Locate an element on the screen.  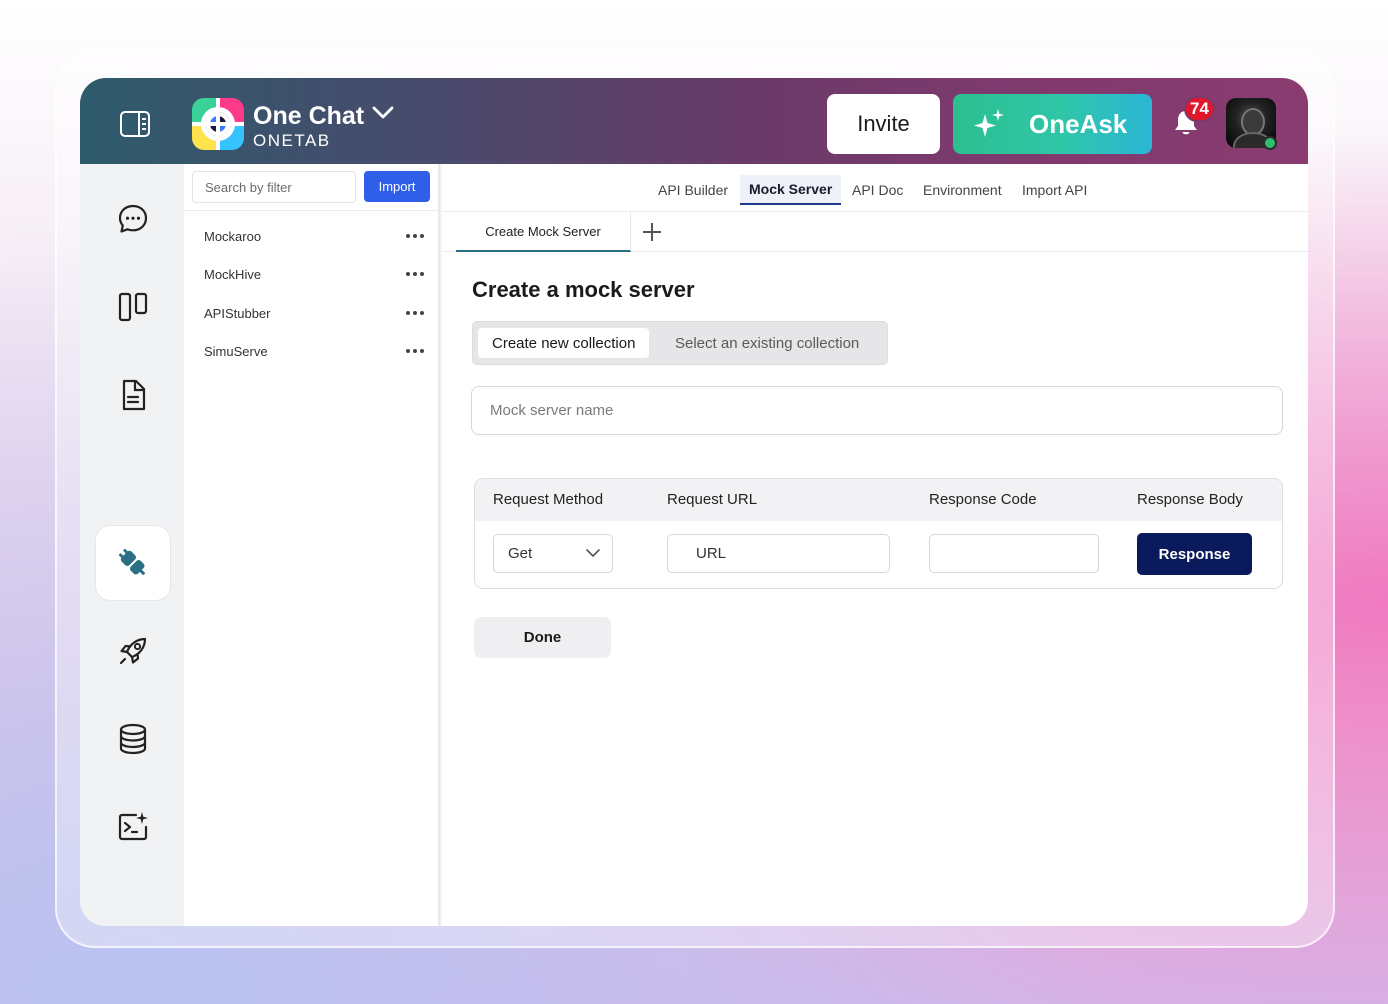
request-method-select: Get is located at coordinates (553, 553).